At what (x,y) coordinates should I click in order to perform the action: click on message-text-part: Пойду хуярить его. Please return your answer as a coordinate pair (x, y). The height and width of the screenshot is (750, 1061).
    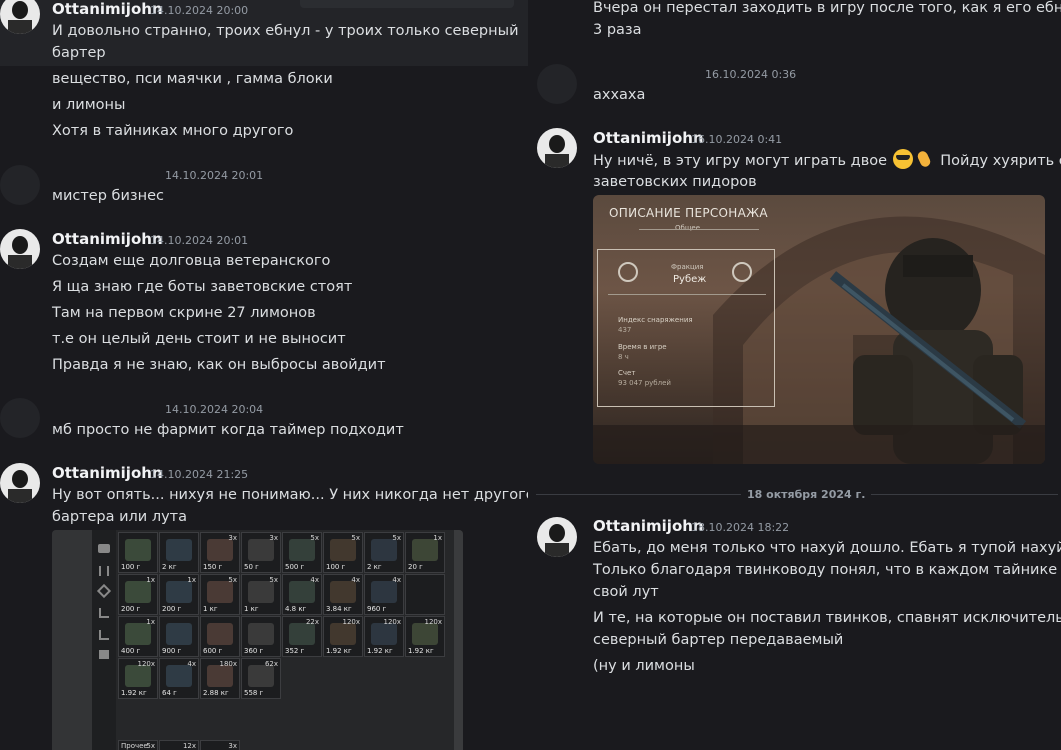
    Looking at the image, I should click on (1000, 161).